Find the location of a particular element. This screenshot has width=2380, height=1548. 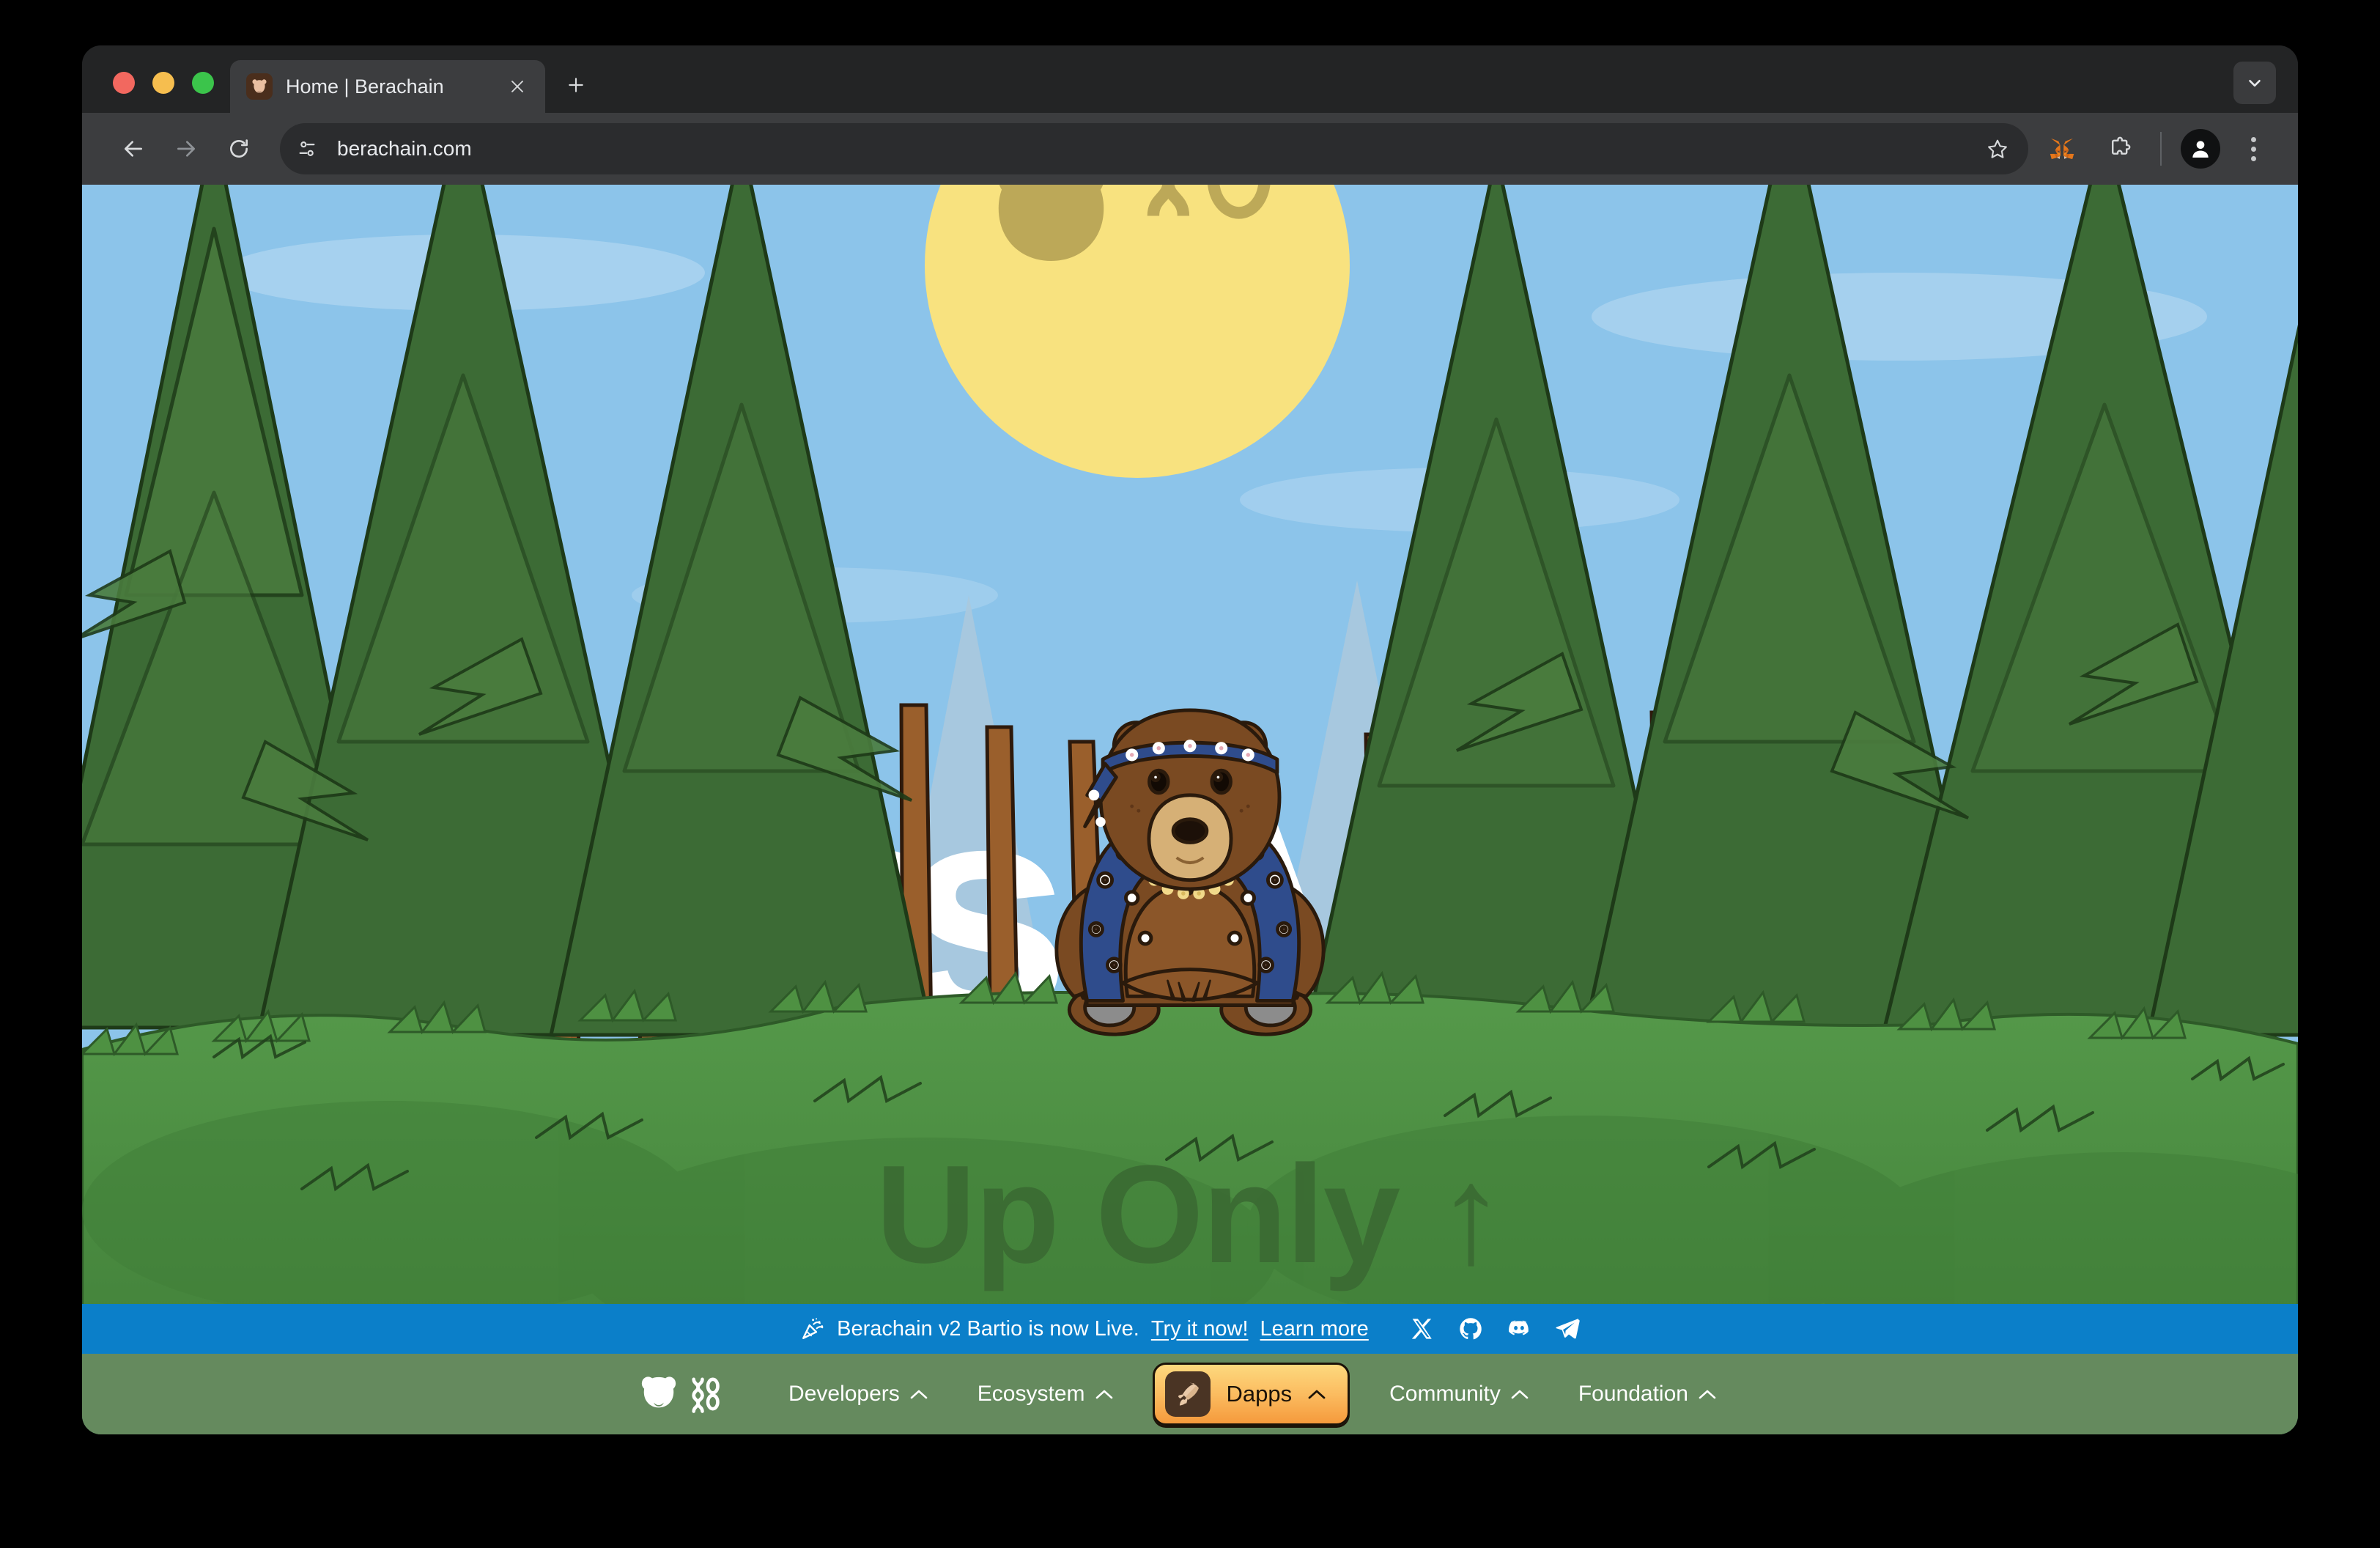

address-bar: berachain.com is located at coordinates (1154, 148).